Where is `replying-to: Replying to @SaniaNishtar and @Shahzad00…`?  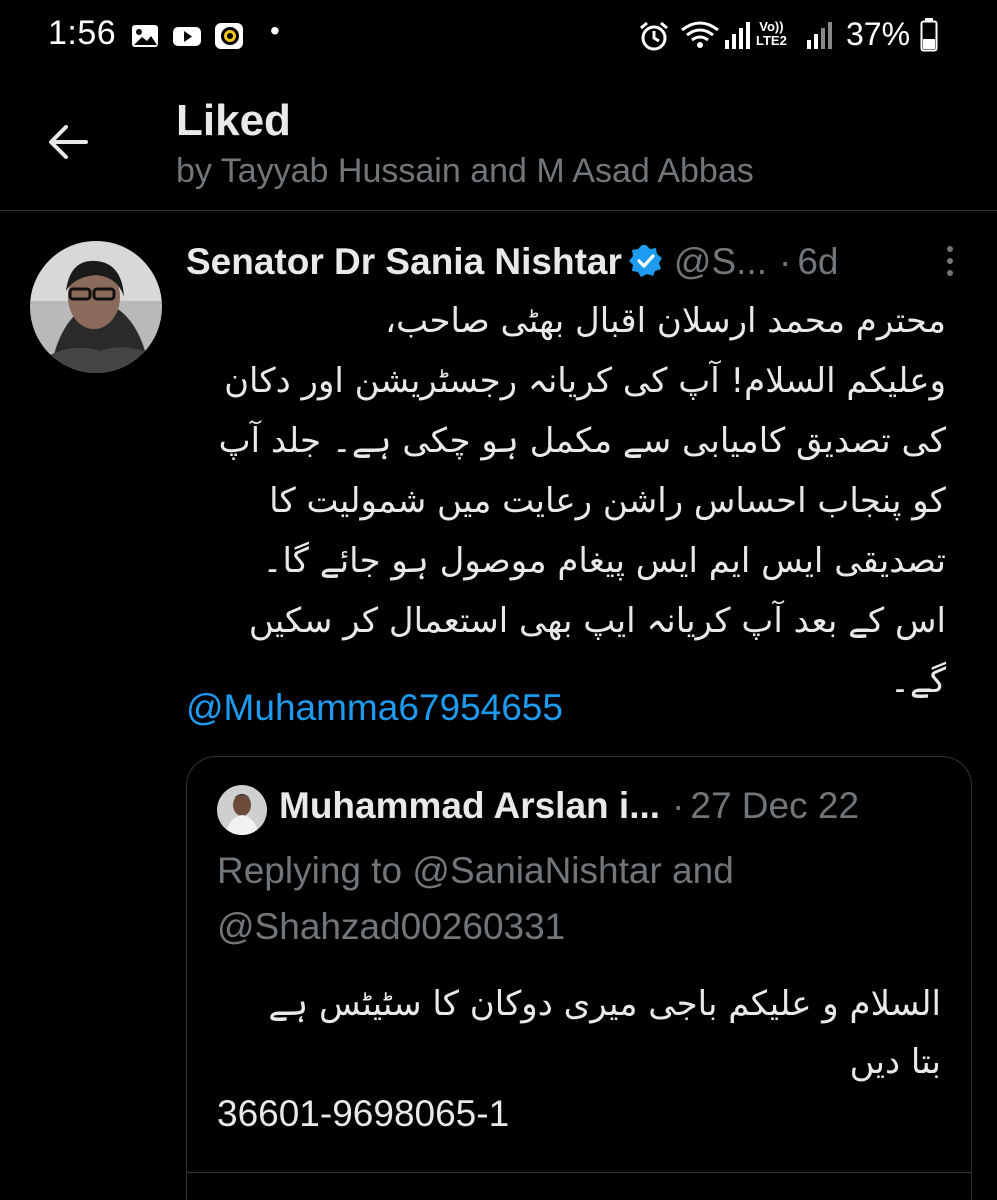 replying-to: Replying to @SaniaNishtar and @Shahzad00… is located at coordinates (587, 899).